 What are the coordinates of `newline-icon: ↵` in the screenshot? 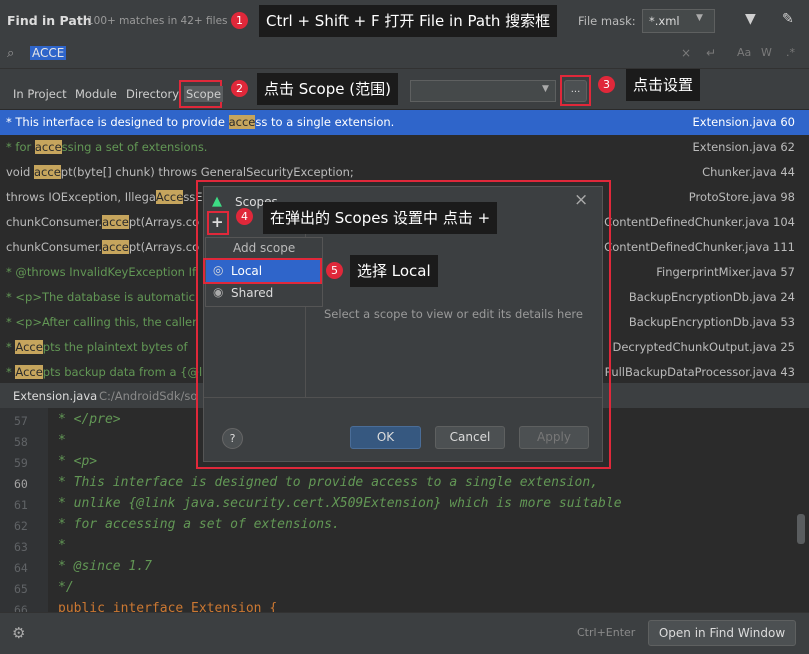 It's located at (711, 53).